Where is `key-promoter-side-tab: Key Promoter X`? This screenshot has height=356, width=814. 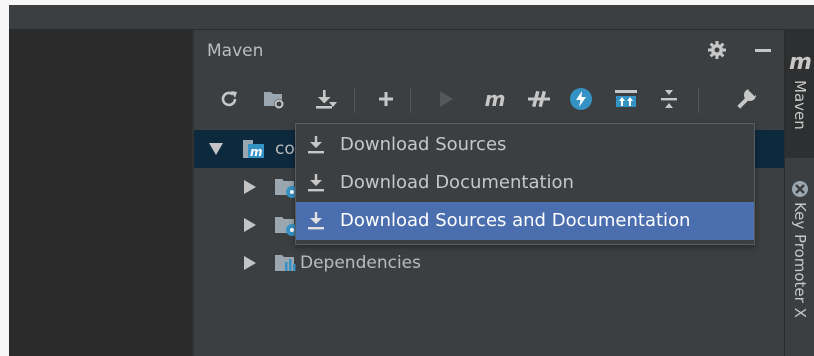 key-promoter-side-tab: Key Promoter X is located at coordinates (800, 260).